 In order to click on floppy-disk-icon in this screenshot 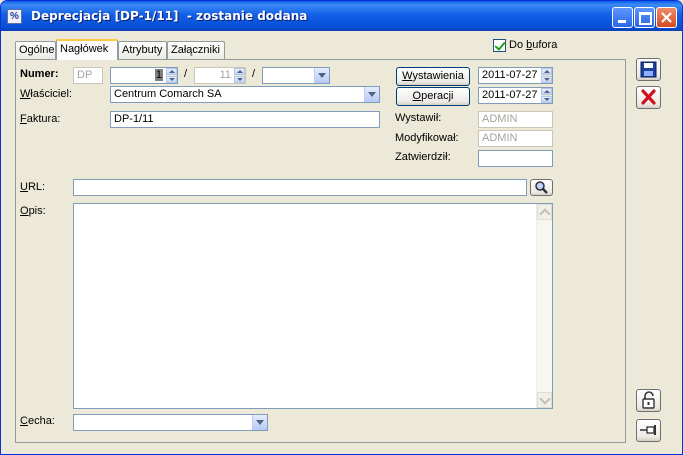, I will do `click(648, 69)`.